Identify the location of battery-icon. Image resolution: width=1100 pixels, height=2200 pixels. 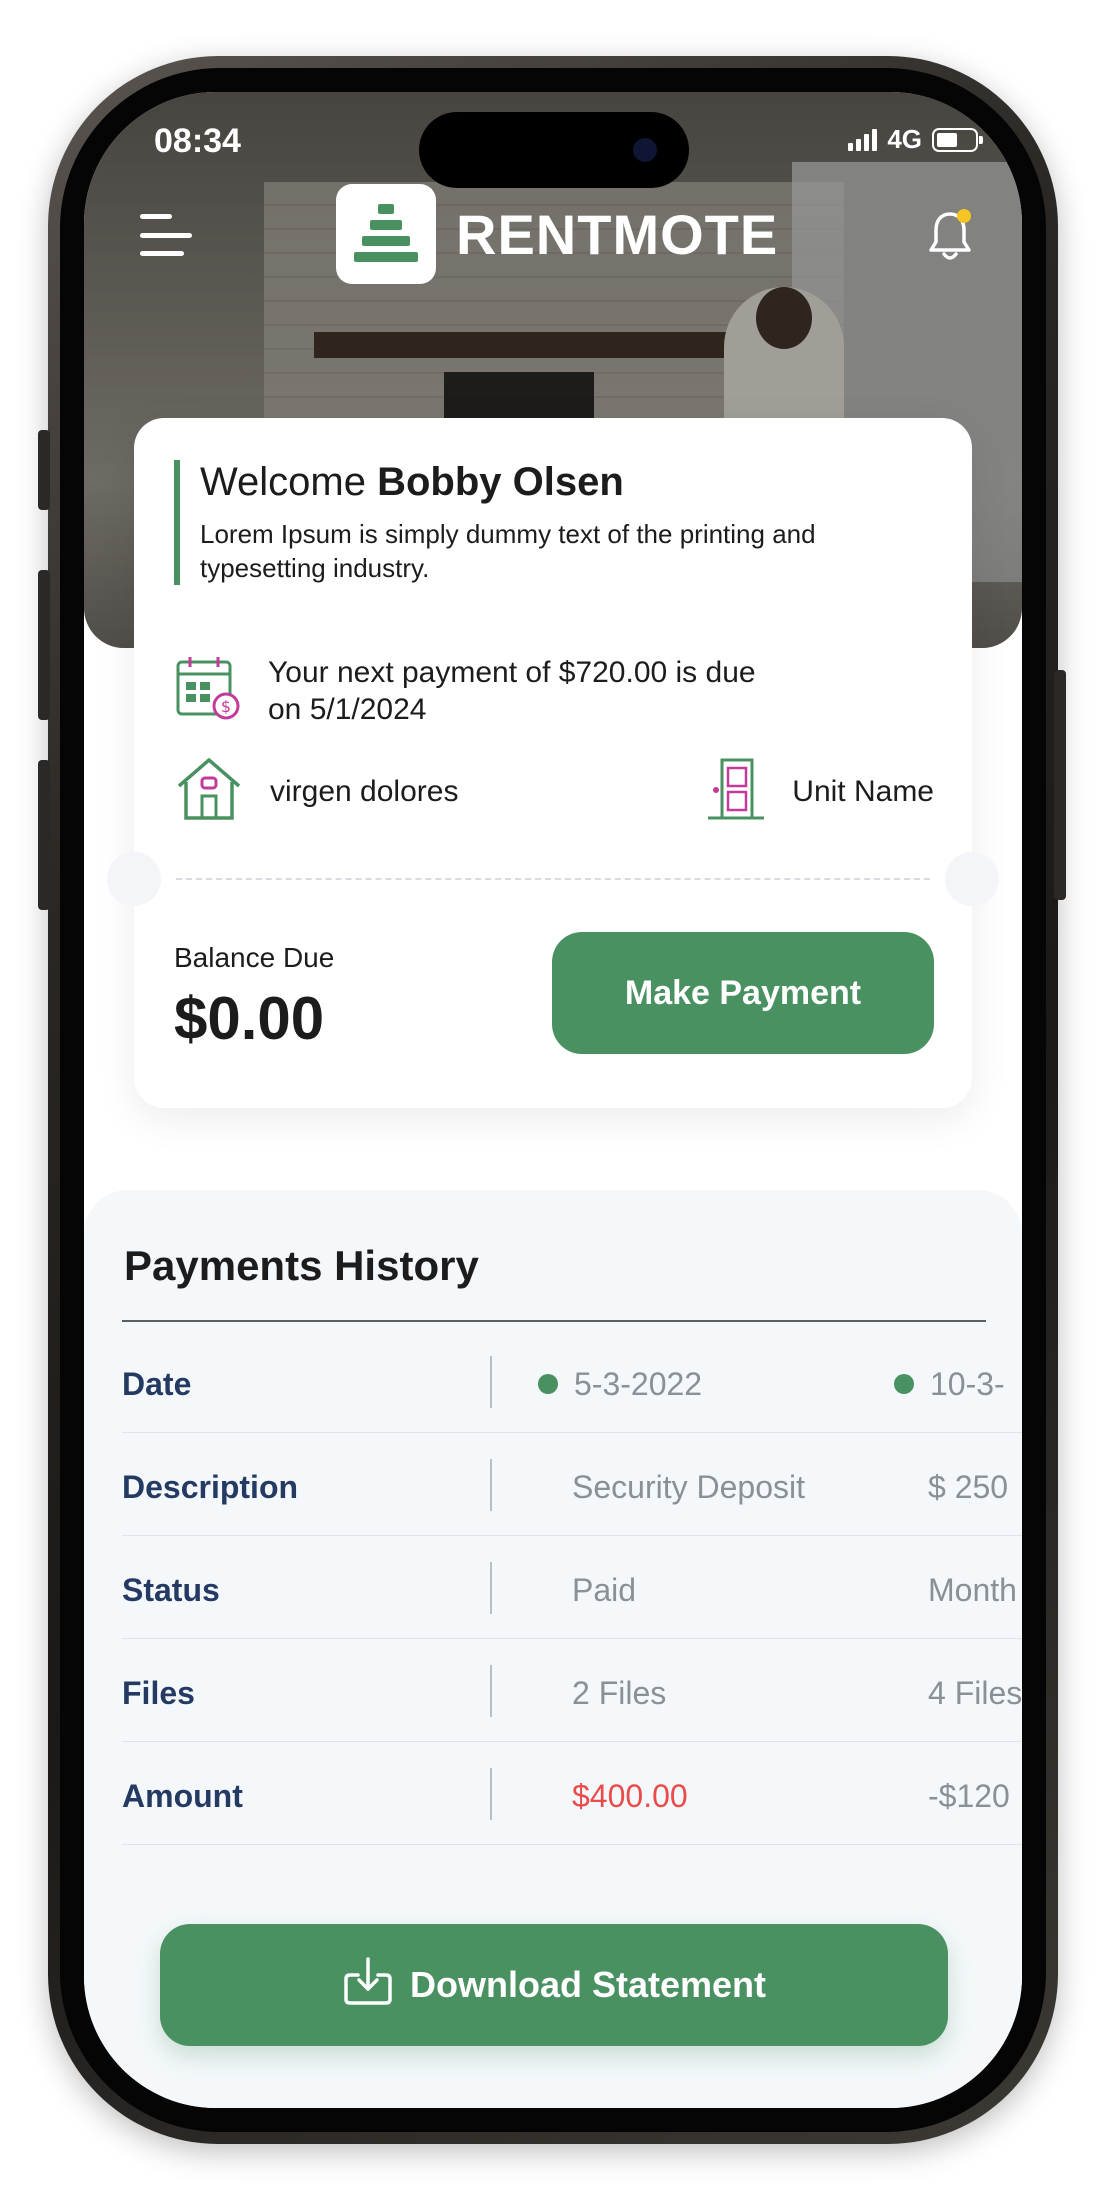
(957, 139).